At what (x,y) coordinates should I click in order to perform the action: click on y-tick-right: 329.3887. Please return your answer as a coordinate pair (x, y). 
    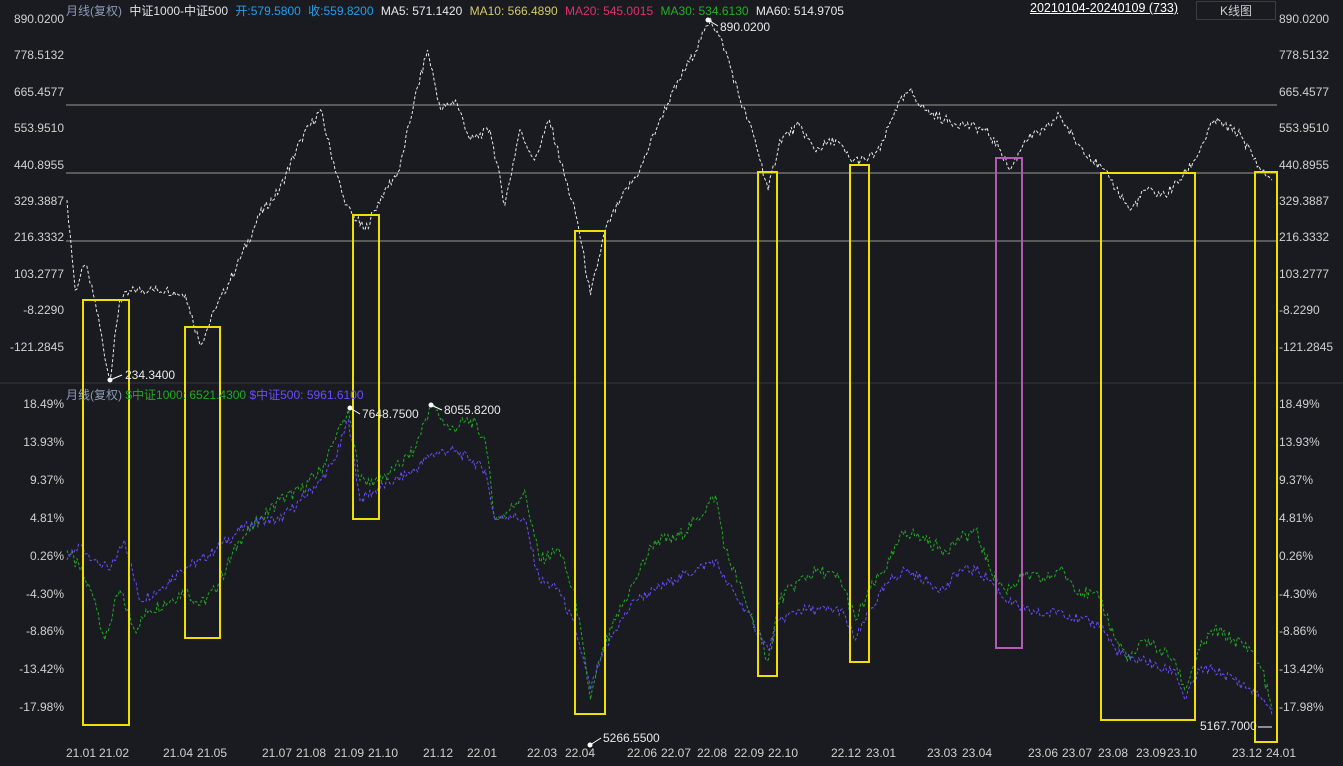
    Looking at the image, I should click on (1304, 201).